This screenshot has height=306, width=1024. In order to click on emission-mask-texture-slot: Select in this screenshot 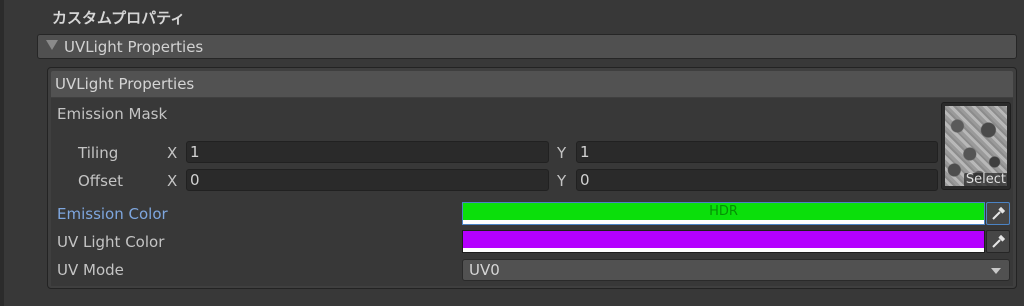, I will do `click(976, 146)`.